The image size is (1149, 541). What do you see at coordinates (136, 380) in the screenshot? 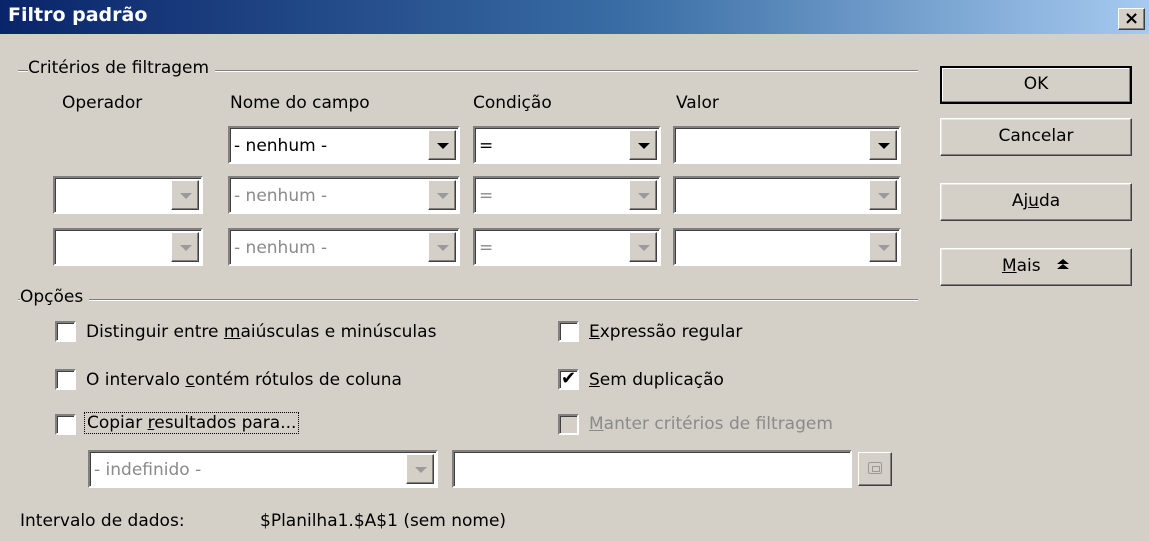
I see `range-has-labels-label-pre: O intervalo` at bounding box center [136, 380].